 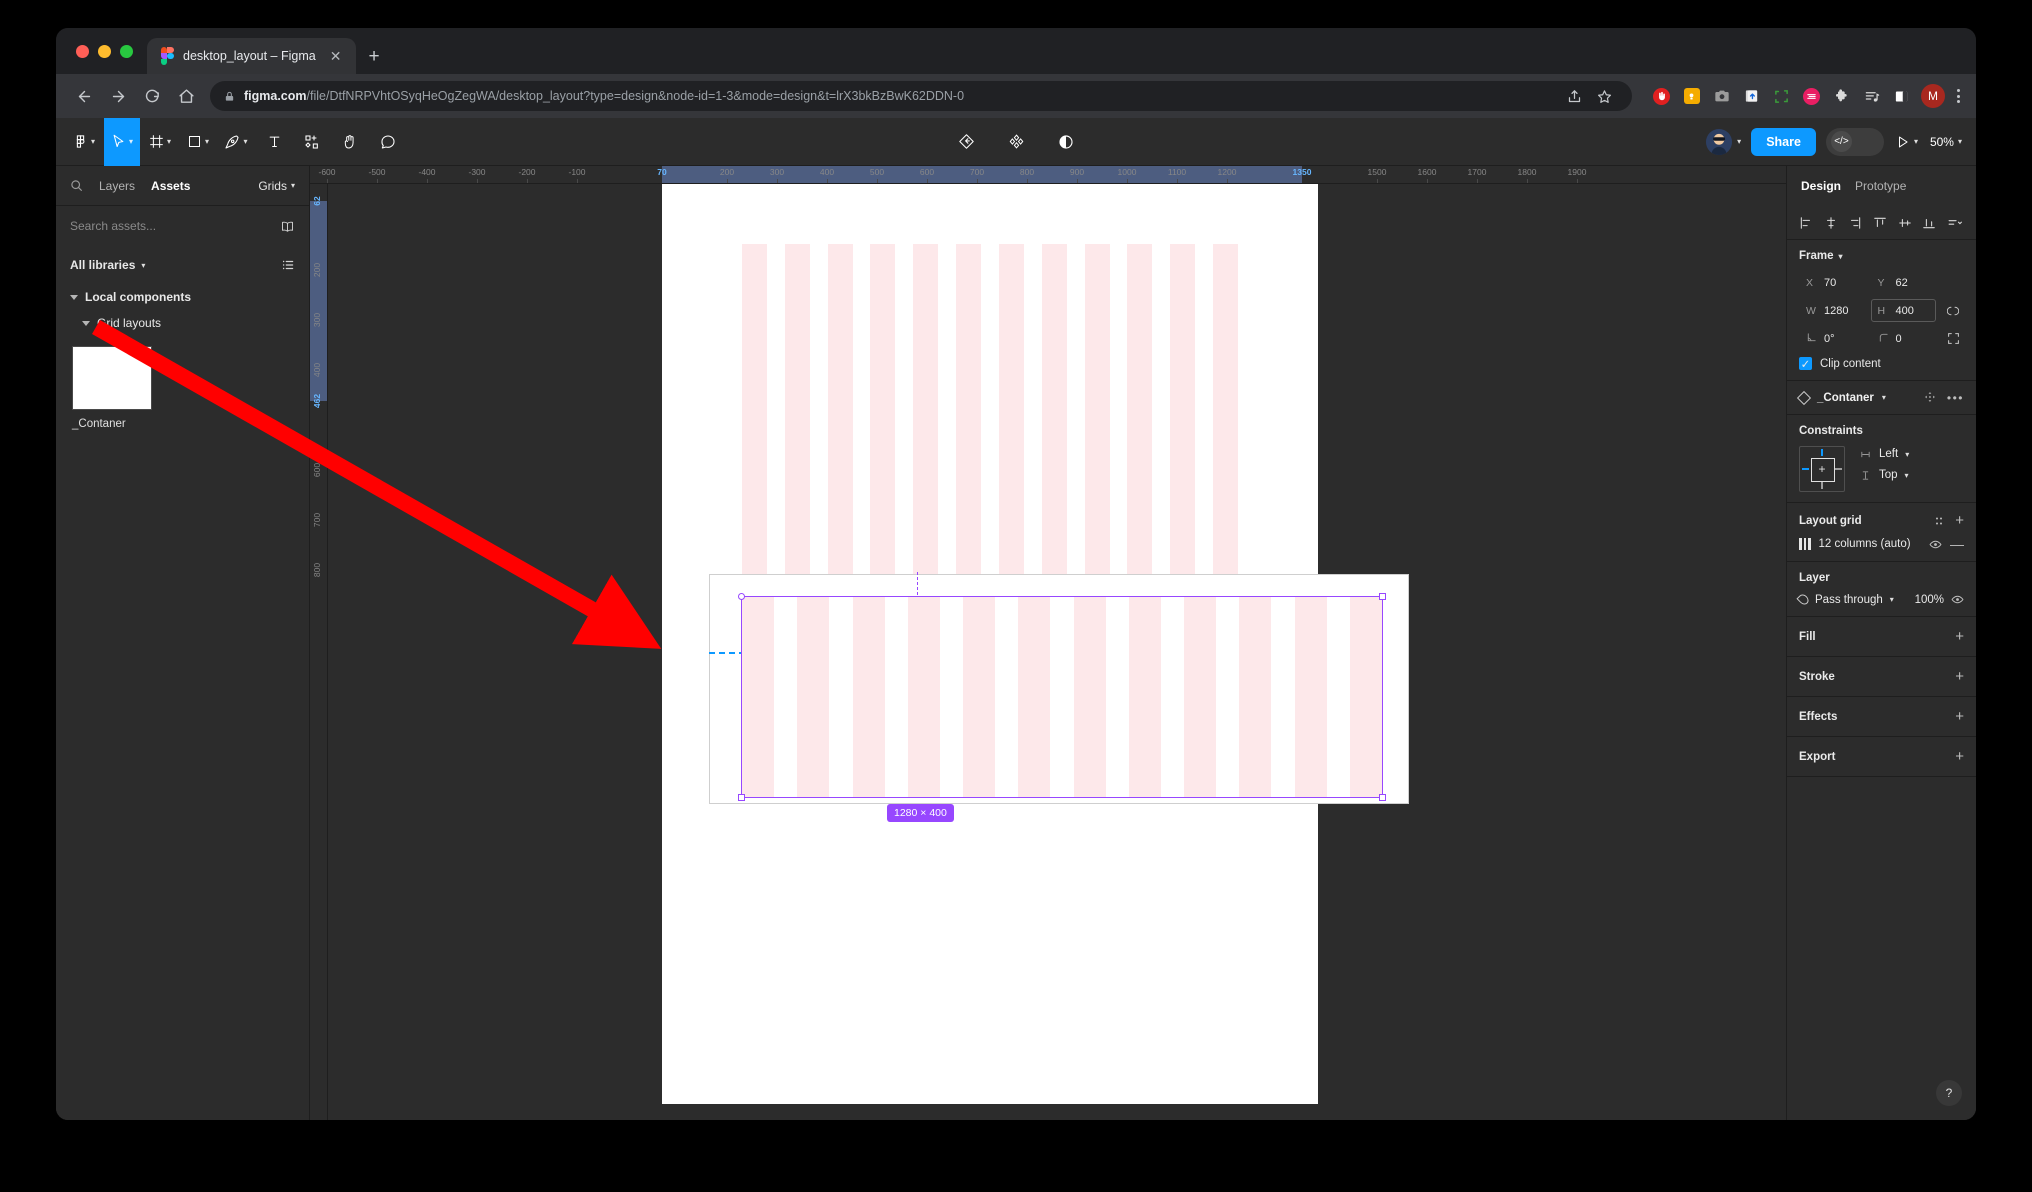 What do you see at coordinates (1881, 364) in the screenshot?
I see `clip-content-row: ✓ Clip content` at bounding box center [1881, 364].